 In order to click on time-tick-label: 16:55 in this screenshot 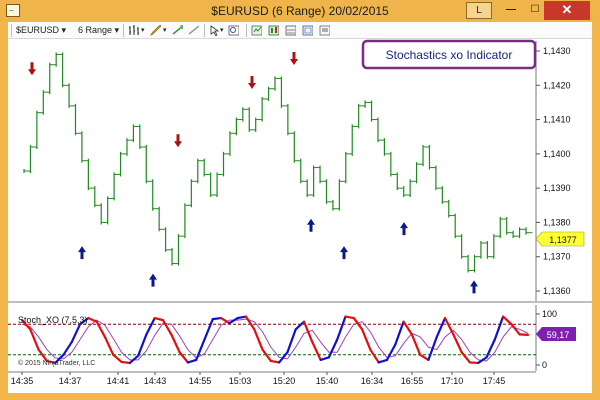, I will do `click(412, 381)`.